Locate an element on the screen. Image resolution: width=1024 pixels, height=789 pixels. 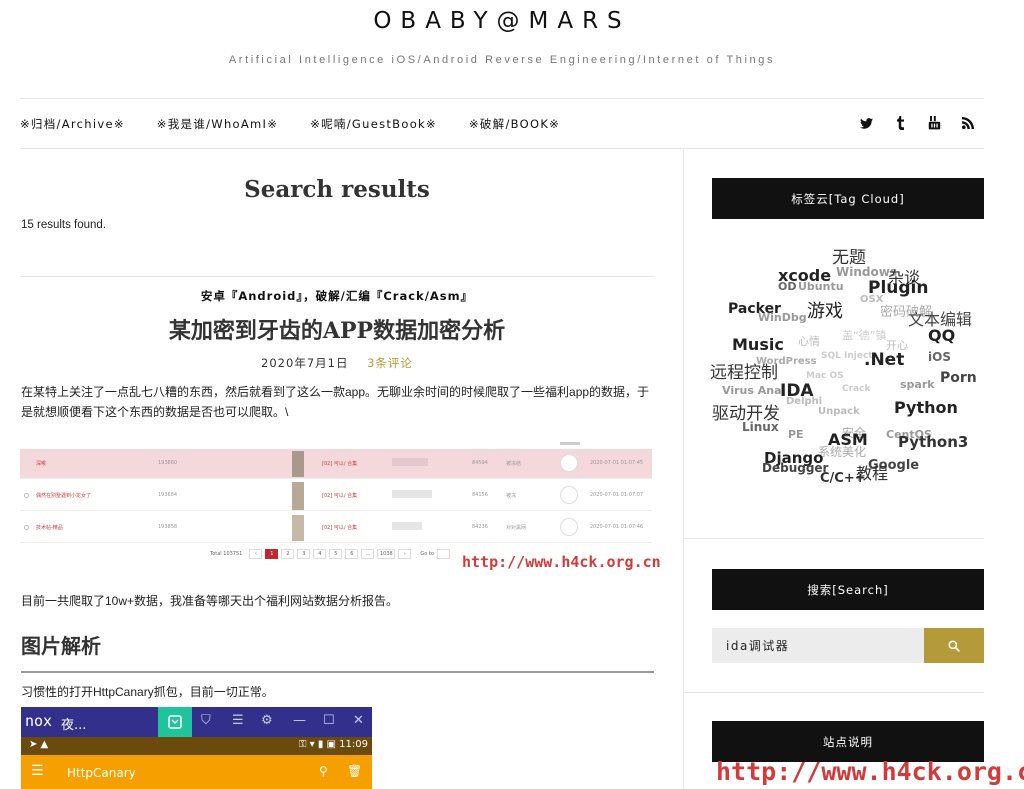
tag-link: Ubuntu is located at coordinates (821, 286).